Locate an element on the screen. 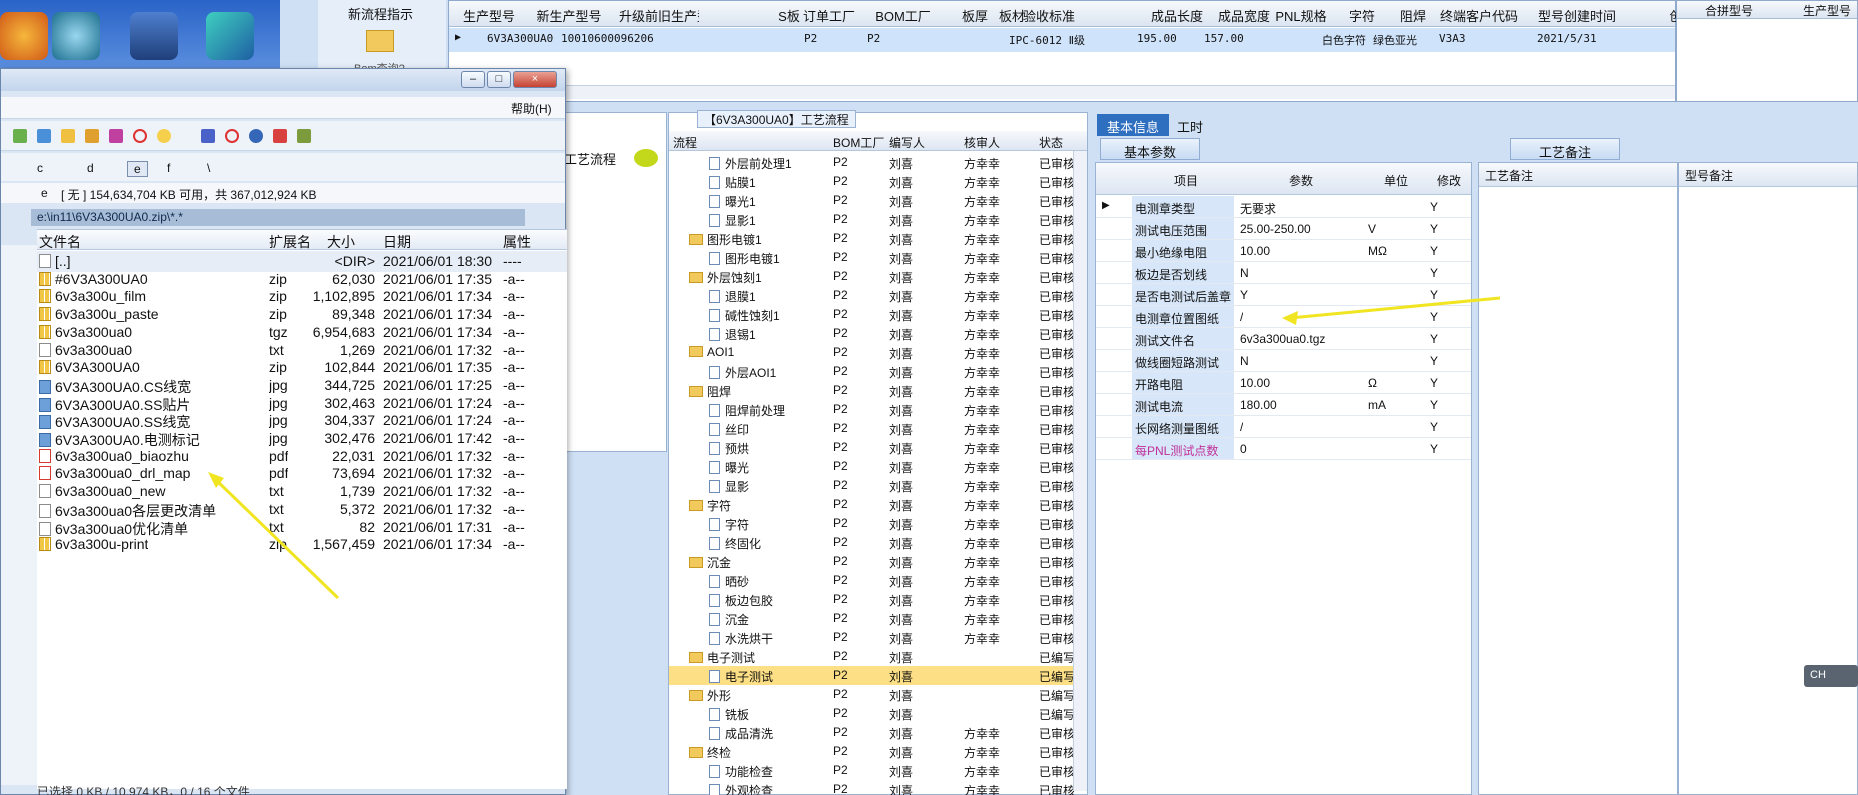  arrow-params is located at coordinates (1395, 308).